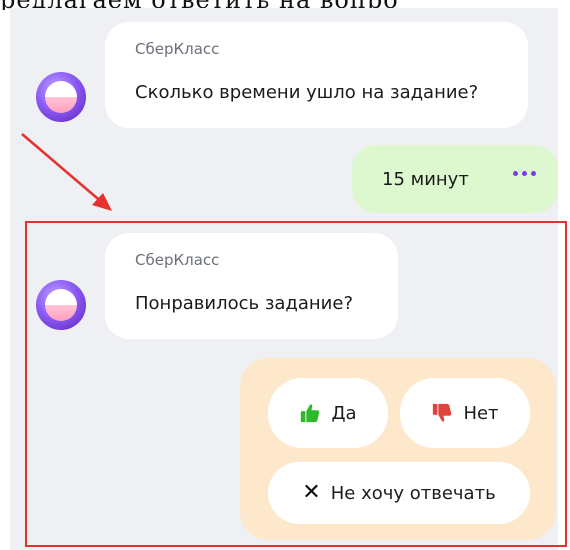 This screenshot has width=570, height=550. I want to click on more-dots-icon, so click(524, 173).